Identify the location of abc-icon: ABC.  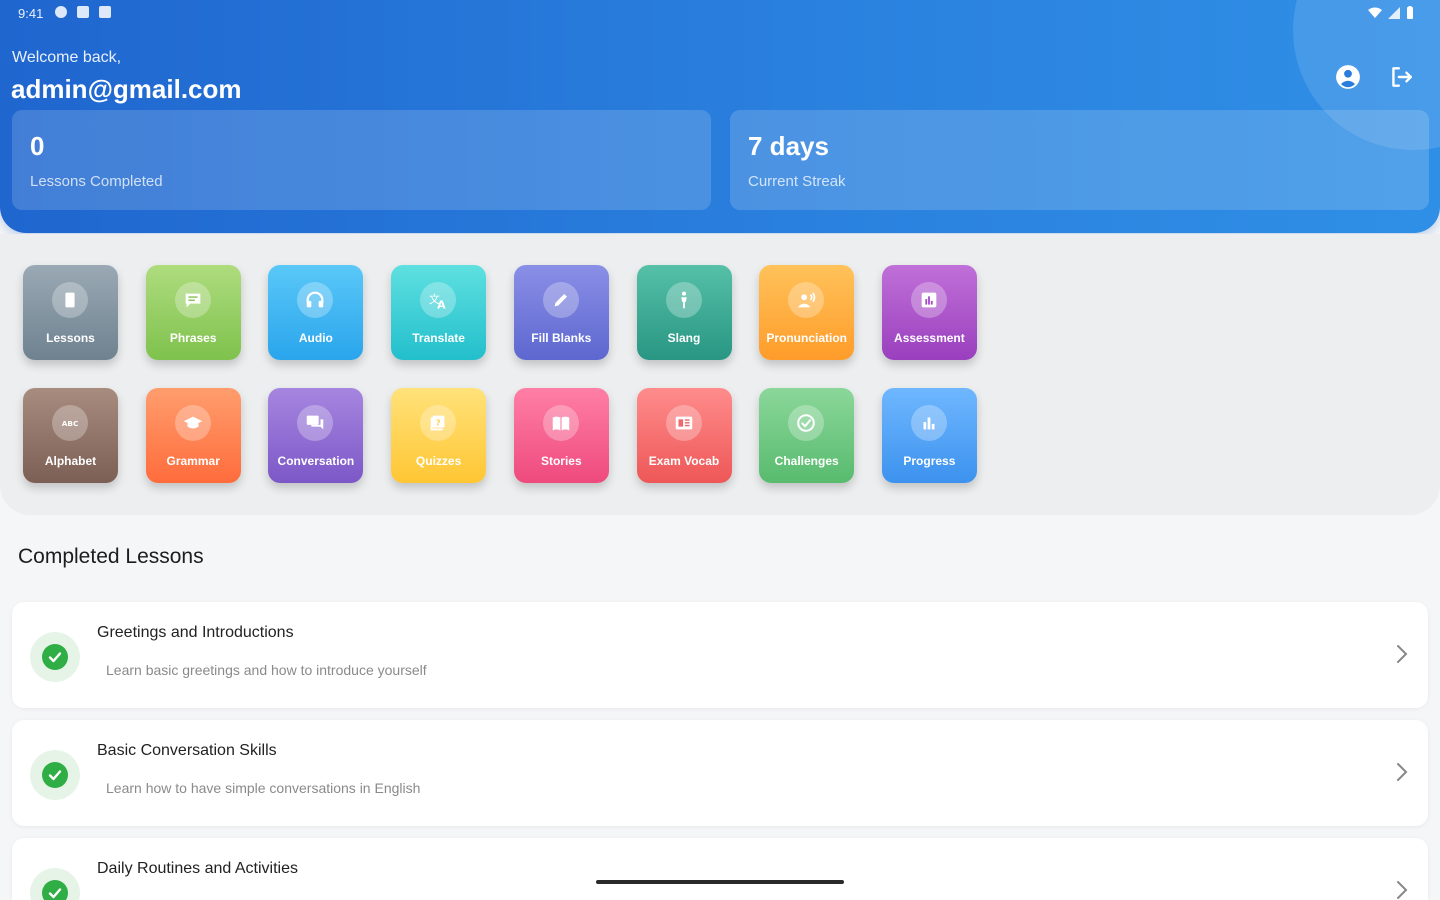
(70, 423).